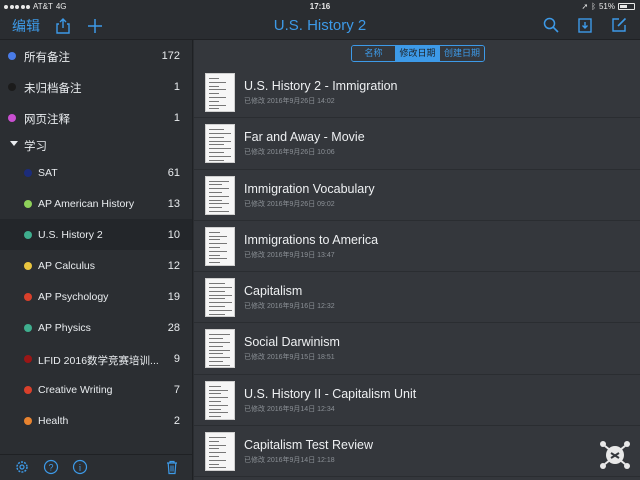  What do you see at coordinates (51, 467) in the screenshot?
I see `help-icon: ?` at bounding box center [51, 467].